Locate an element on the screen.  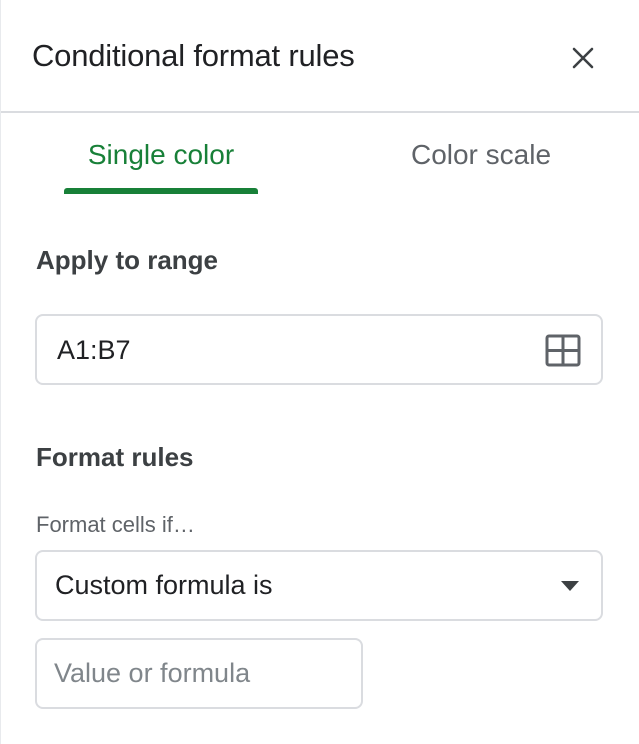
close-icon is located at coordinates (583, 58).